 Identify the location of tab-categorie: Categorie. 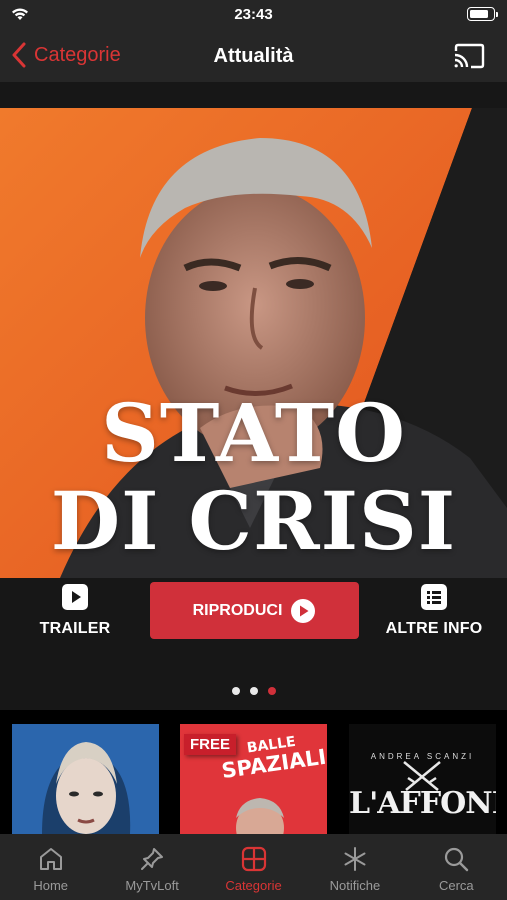
(253, 867).